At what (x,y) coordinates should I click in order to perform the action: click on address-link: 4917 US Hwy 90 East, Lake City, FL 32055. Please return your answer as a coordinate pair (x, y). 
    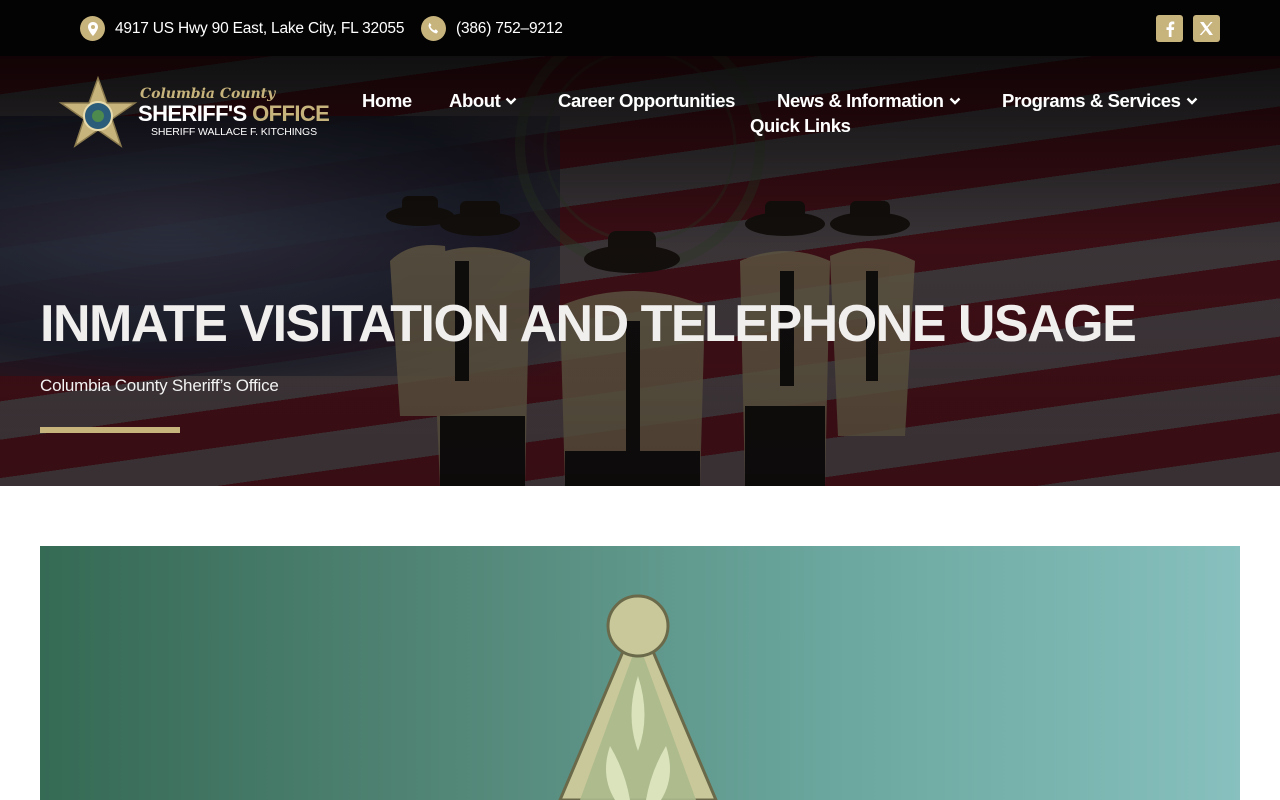
    Looking at the image, I should click on (242, 28).